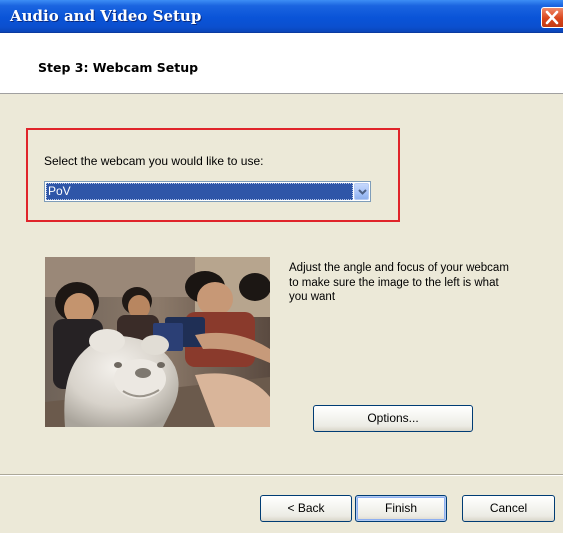  Describe the element at coordinates (213, 175) in the screenshot. I see `webcam-selection-highlight` at that location.